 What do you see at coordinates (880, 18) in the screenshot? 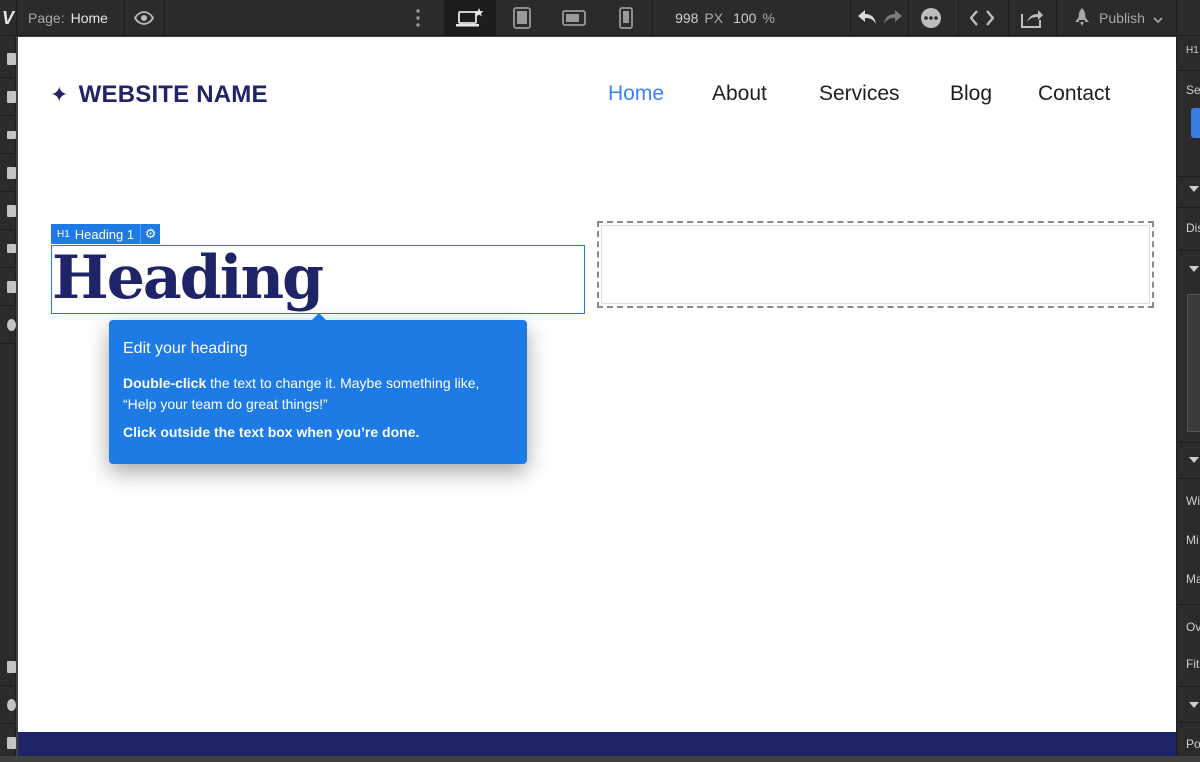
I see `undo-redo-group` at bounding box center [880, 18].